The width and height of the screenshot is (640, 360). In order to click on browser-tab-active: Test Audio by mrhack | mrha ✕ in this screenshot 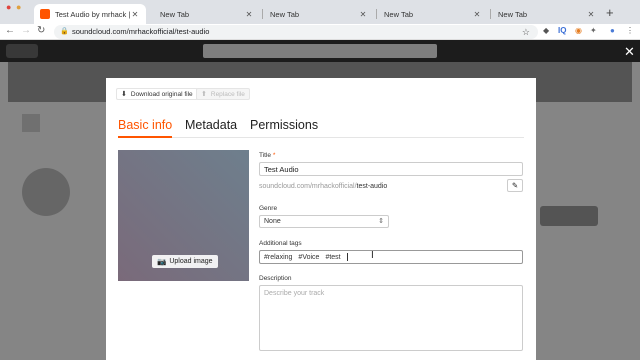, I will do `click(90, 14)`.